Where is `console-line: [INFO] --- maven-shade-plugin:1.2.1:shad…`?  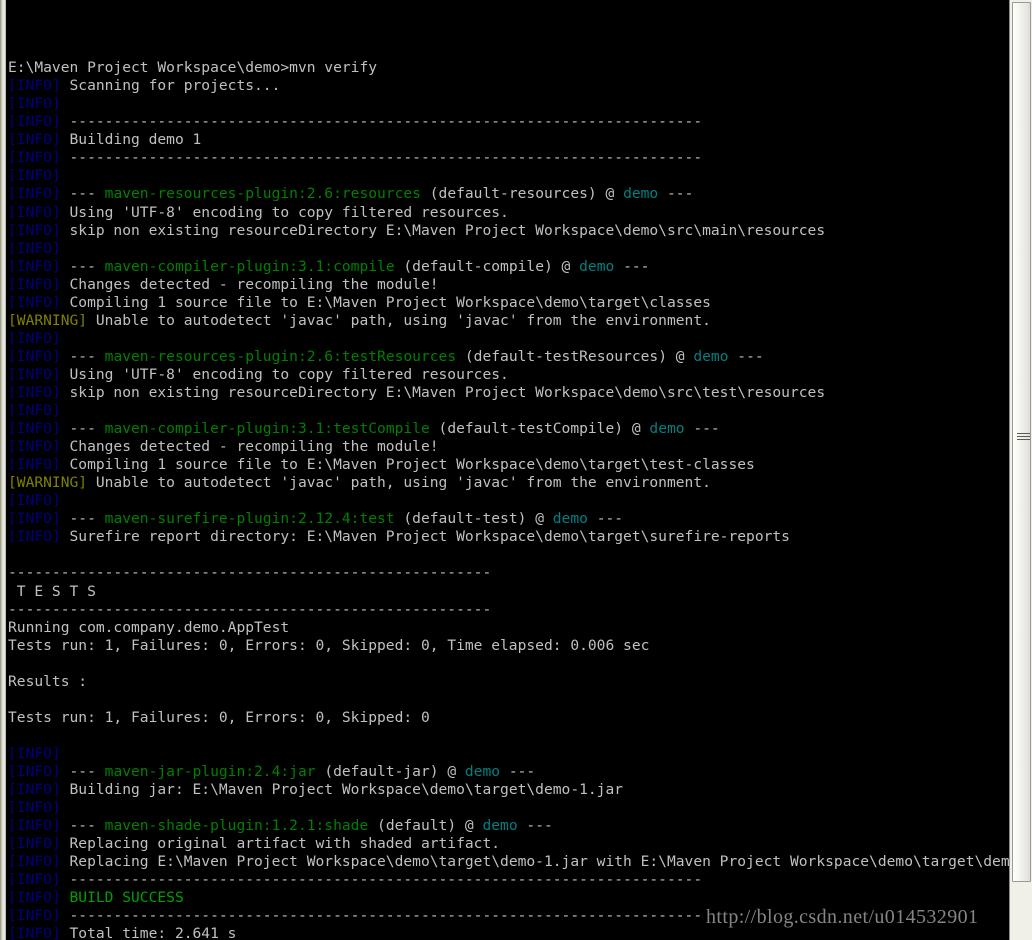 console-line: [INFO] --- maven-shade-plugin:1.2.1:shad… is located at coordinates (509, 826).